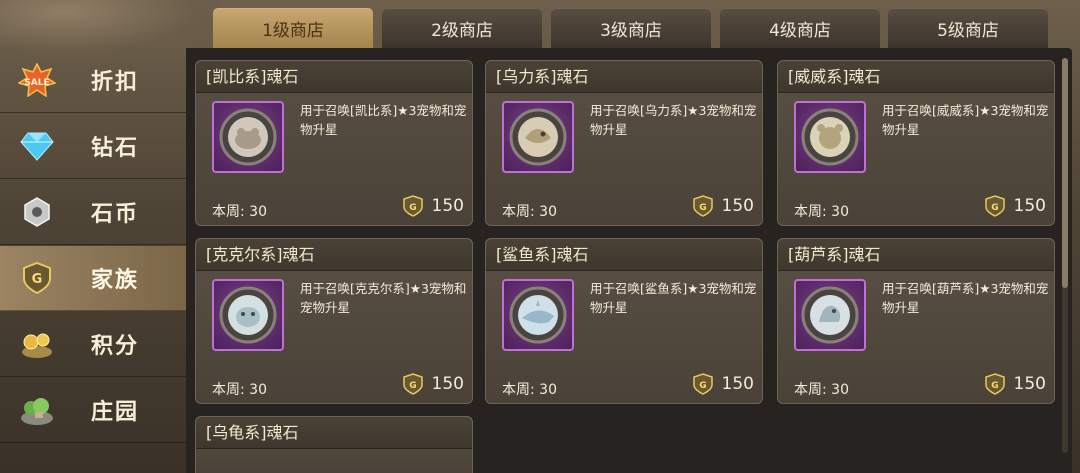  Describe the element at coordinates (334, 433) in the screenshot. I see `item-title: [乌龟系]魂石` at that location.